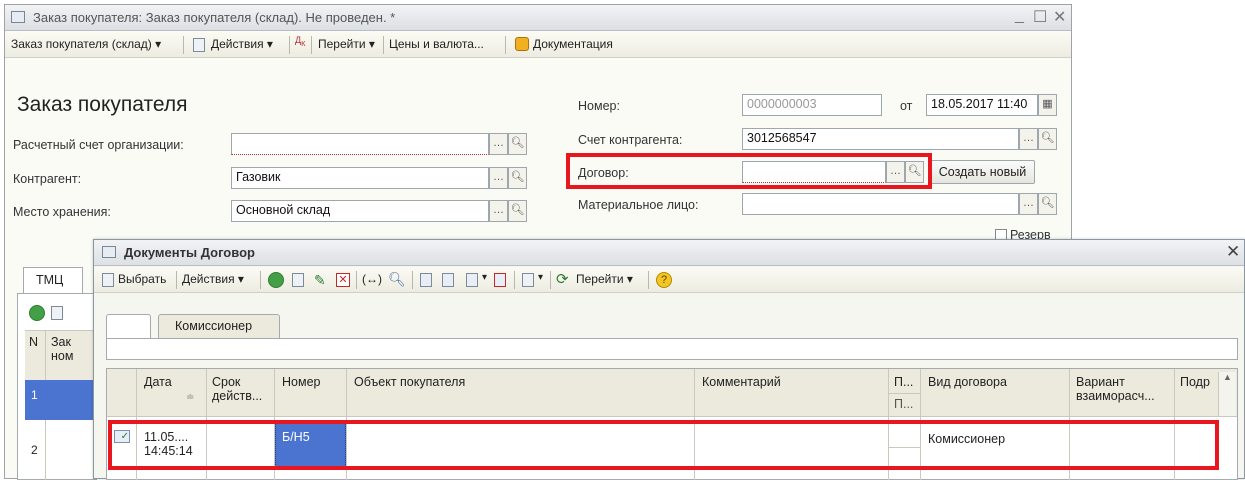 The image size is (1245, 480). I want to click on documentation-button: Документация, so click(573, 44).